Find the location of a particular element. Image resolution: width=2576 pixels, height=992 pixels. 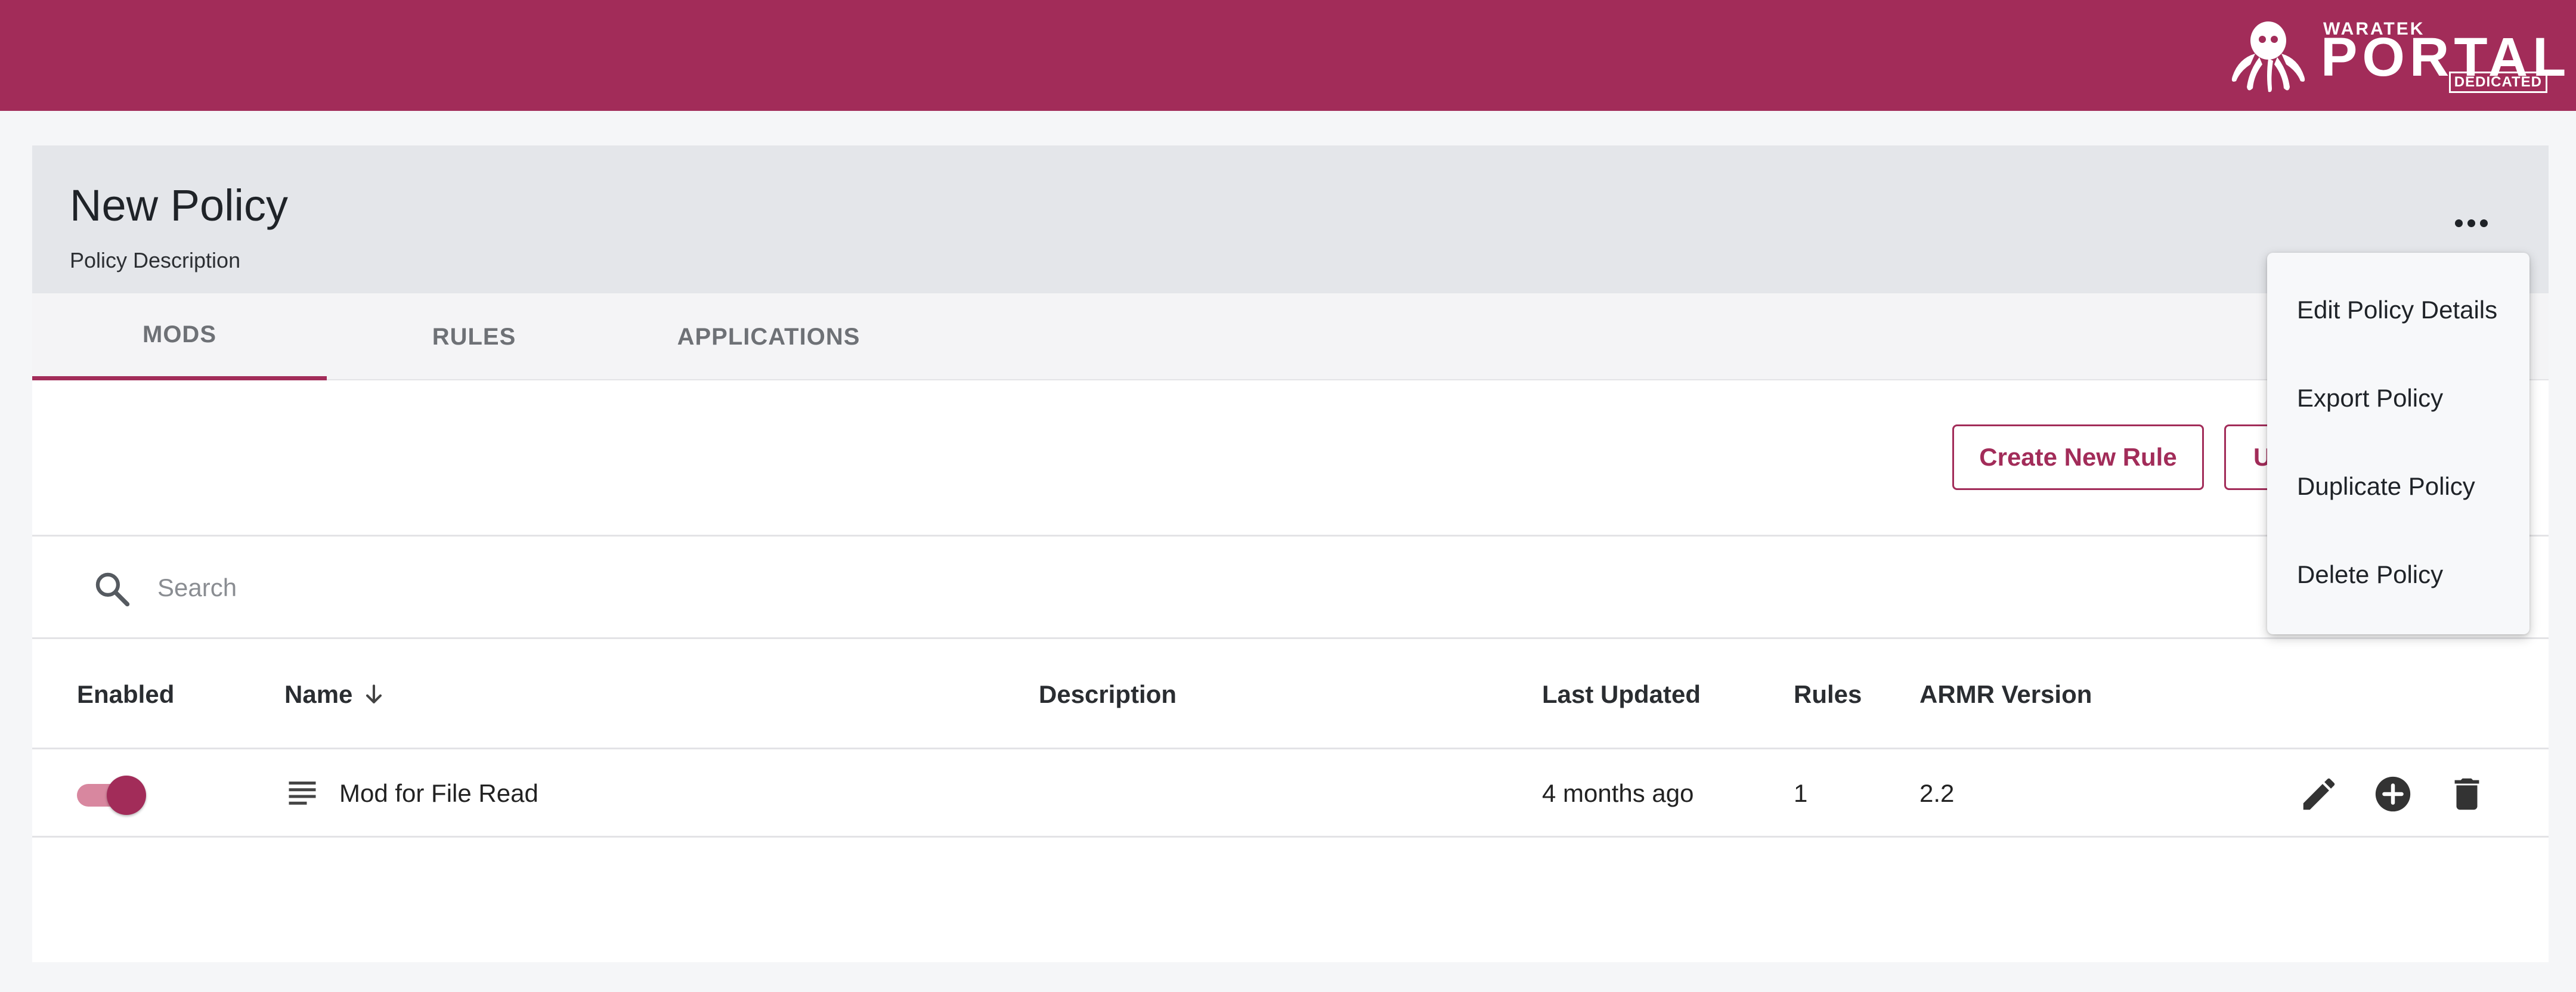

notes-icon is located at coordinates (302, 793).